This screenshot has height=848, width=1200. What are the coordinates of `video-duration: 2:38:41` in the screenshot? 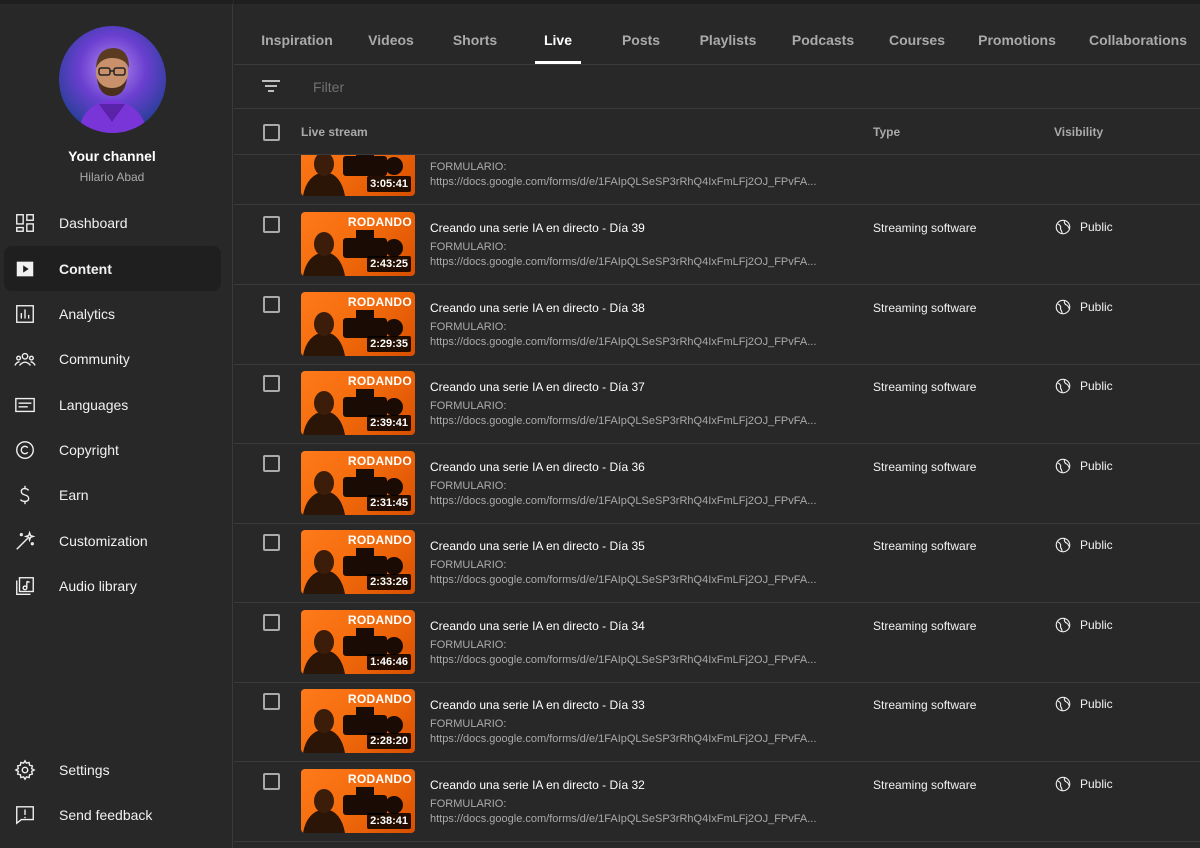 It's located at (389, 820).